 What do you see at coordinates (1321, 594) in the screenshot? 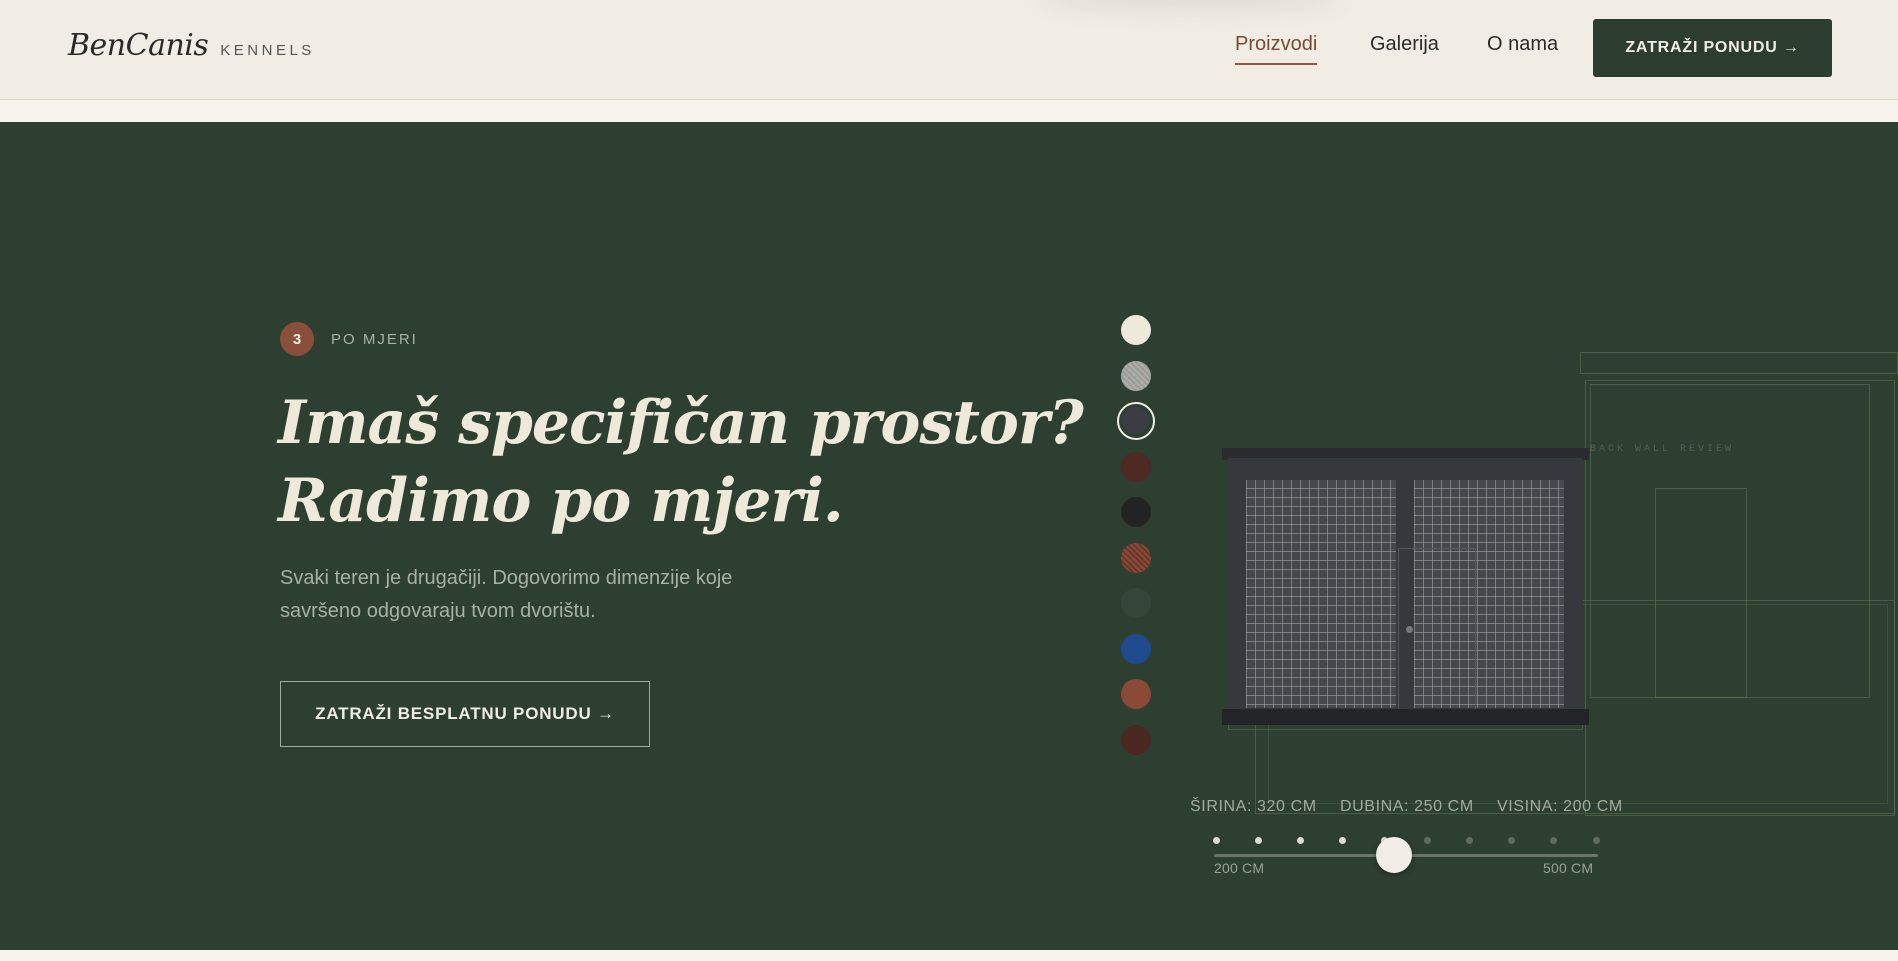
I see `mesh-panel-left` at bounding box center [1321, 594].